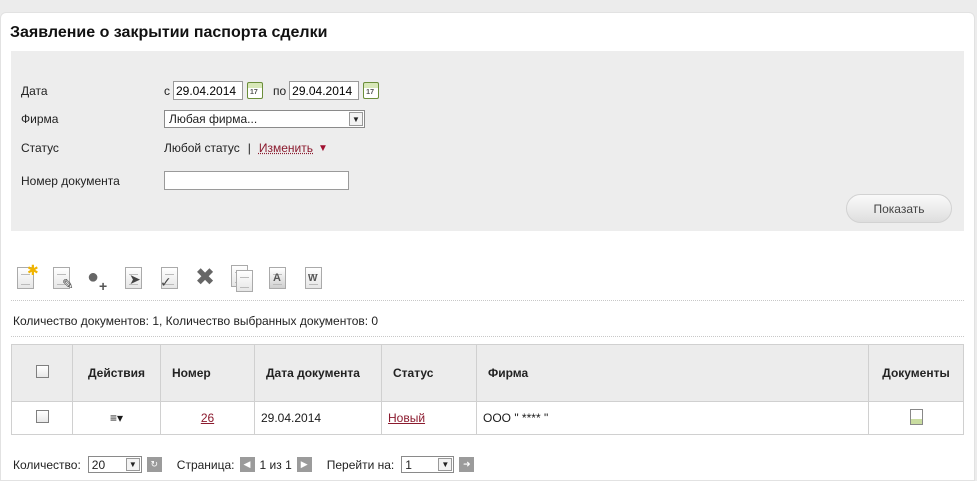 The height and width of the screenshot is (481, 977). I want to click on status-change-link: Изменить, so click(286, 148).